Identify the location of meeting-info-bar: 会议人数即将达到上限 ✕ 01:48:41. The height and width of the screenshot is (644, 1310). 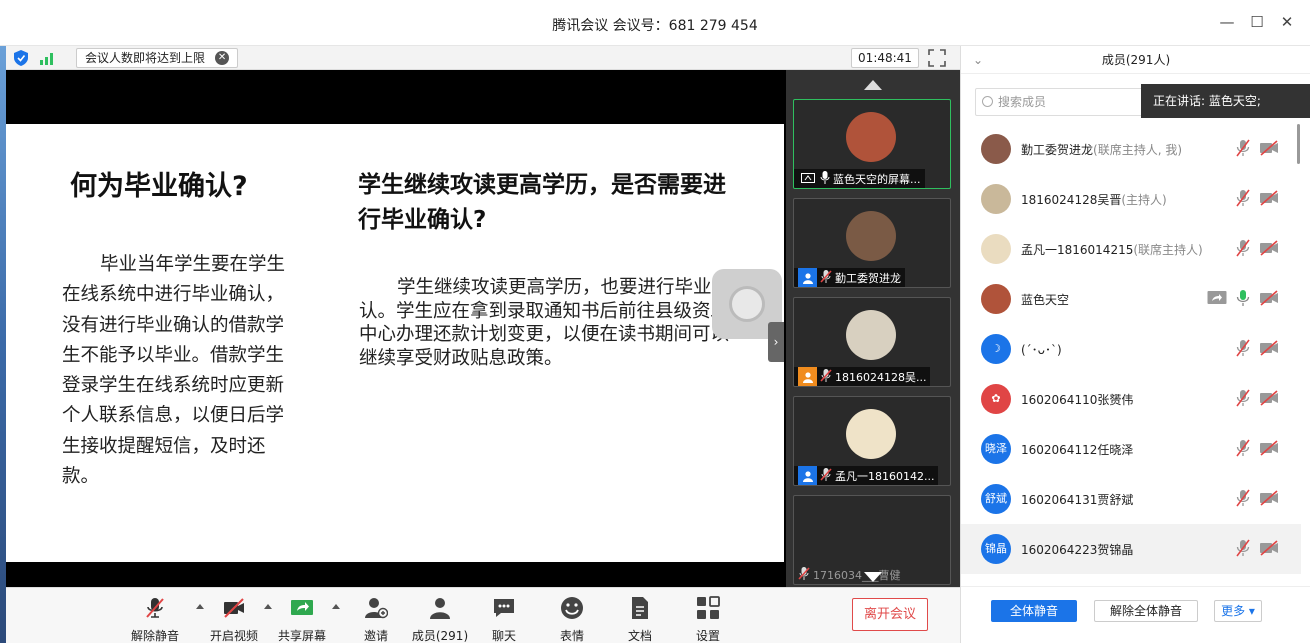
(483, 58).